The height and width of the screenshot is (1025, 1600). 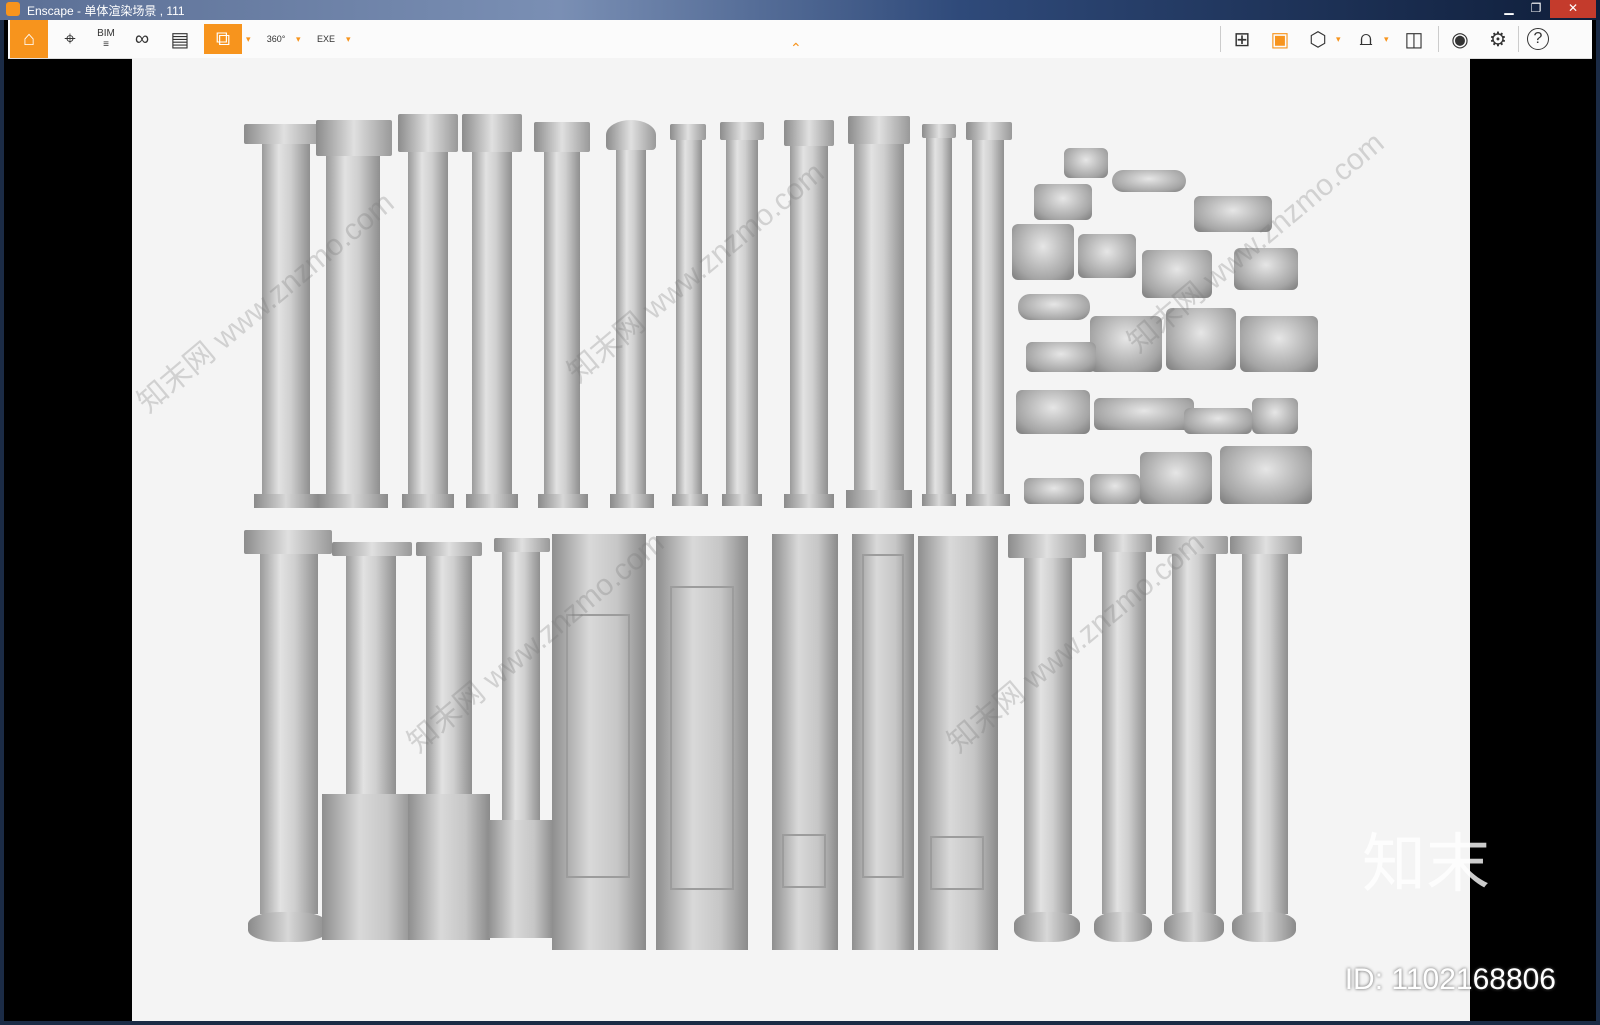 What do you see at coordinates (1536, 9) in the screenshot?
I see `maximize-button: ❐` at bounding box center [1536, 9].